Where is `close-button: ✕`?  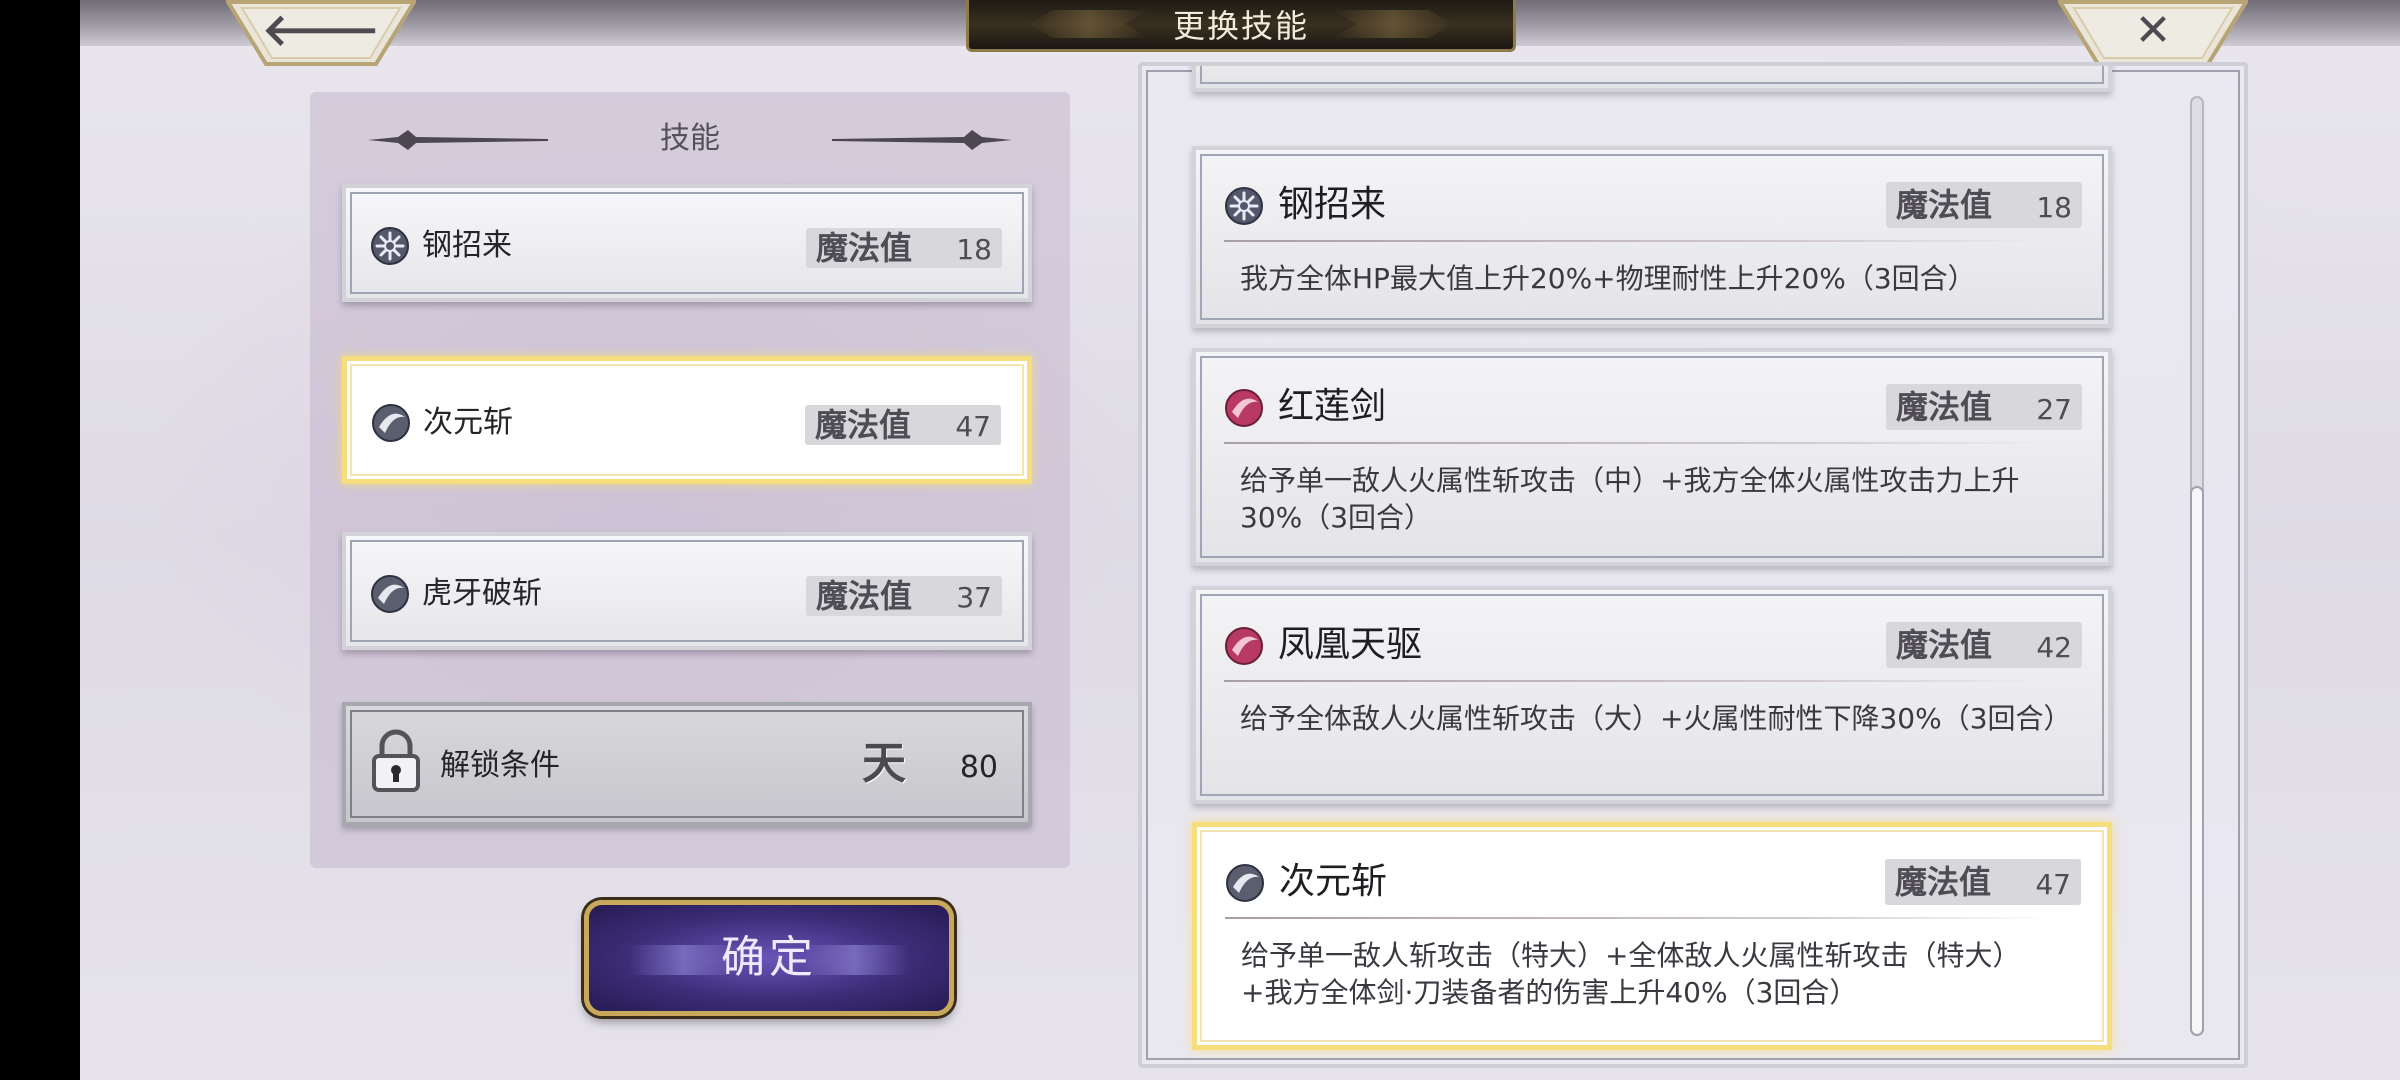
close-button: ✕ is located at coordinates (2153, 33).